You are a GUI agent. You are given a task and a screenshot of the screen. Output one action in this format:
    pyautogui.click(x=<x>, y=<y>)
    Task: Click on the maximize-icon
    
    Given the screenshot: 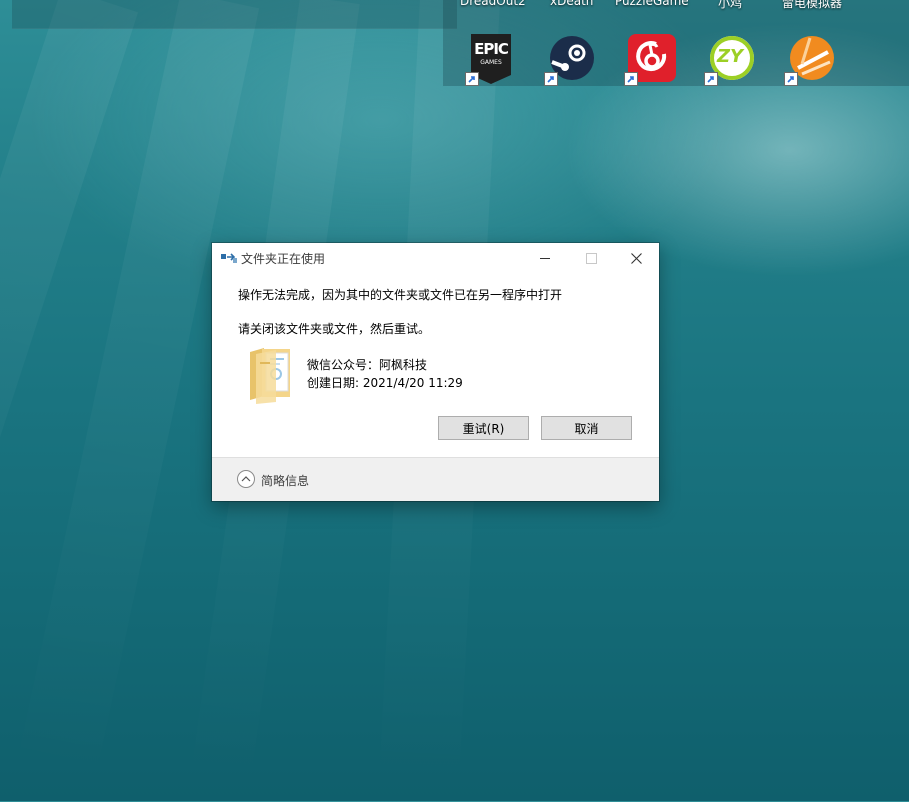 What is the action you would take?
    pyautogui.click(x=591, y=258)
    